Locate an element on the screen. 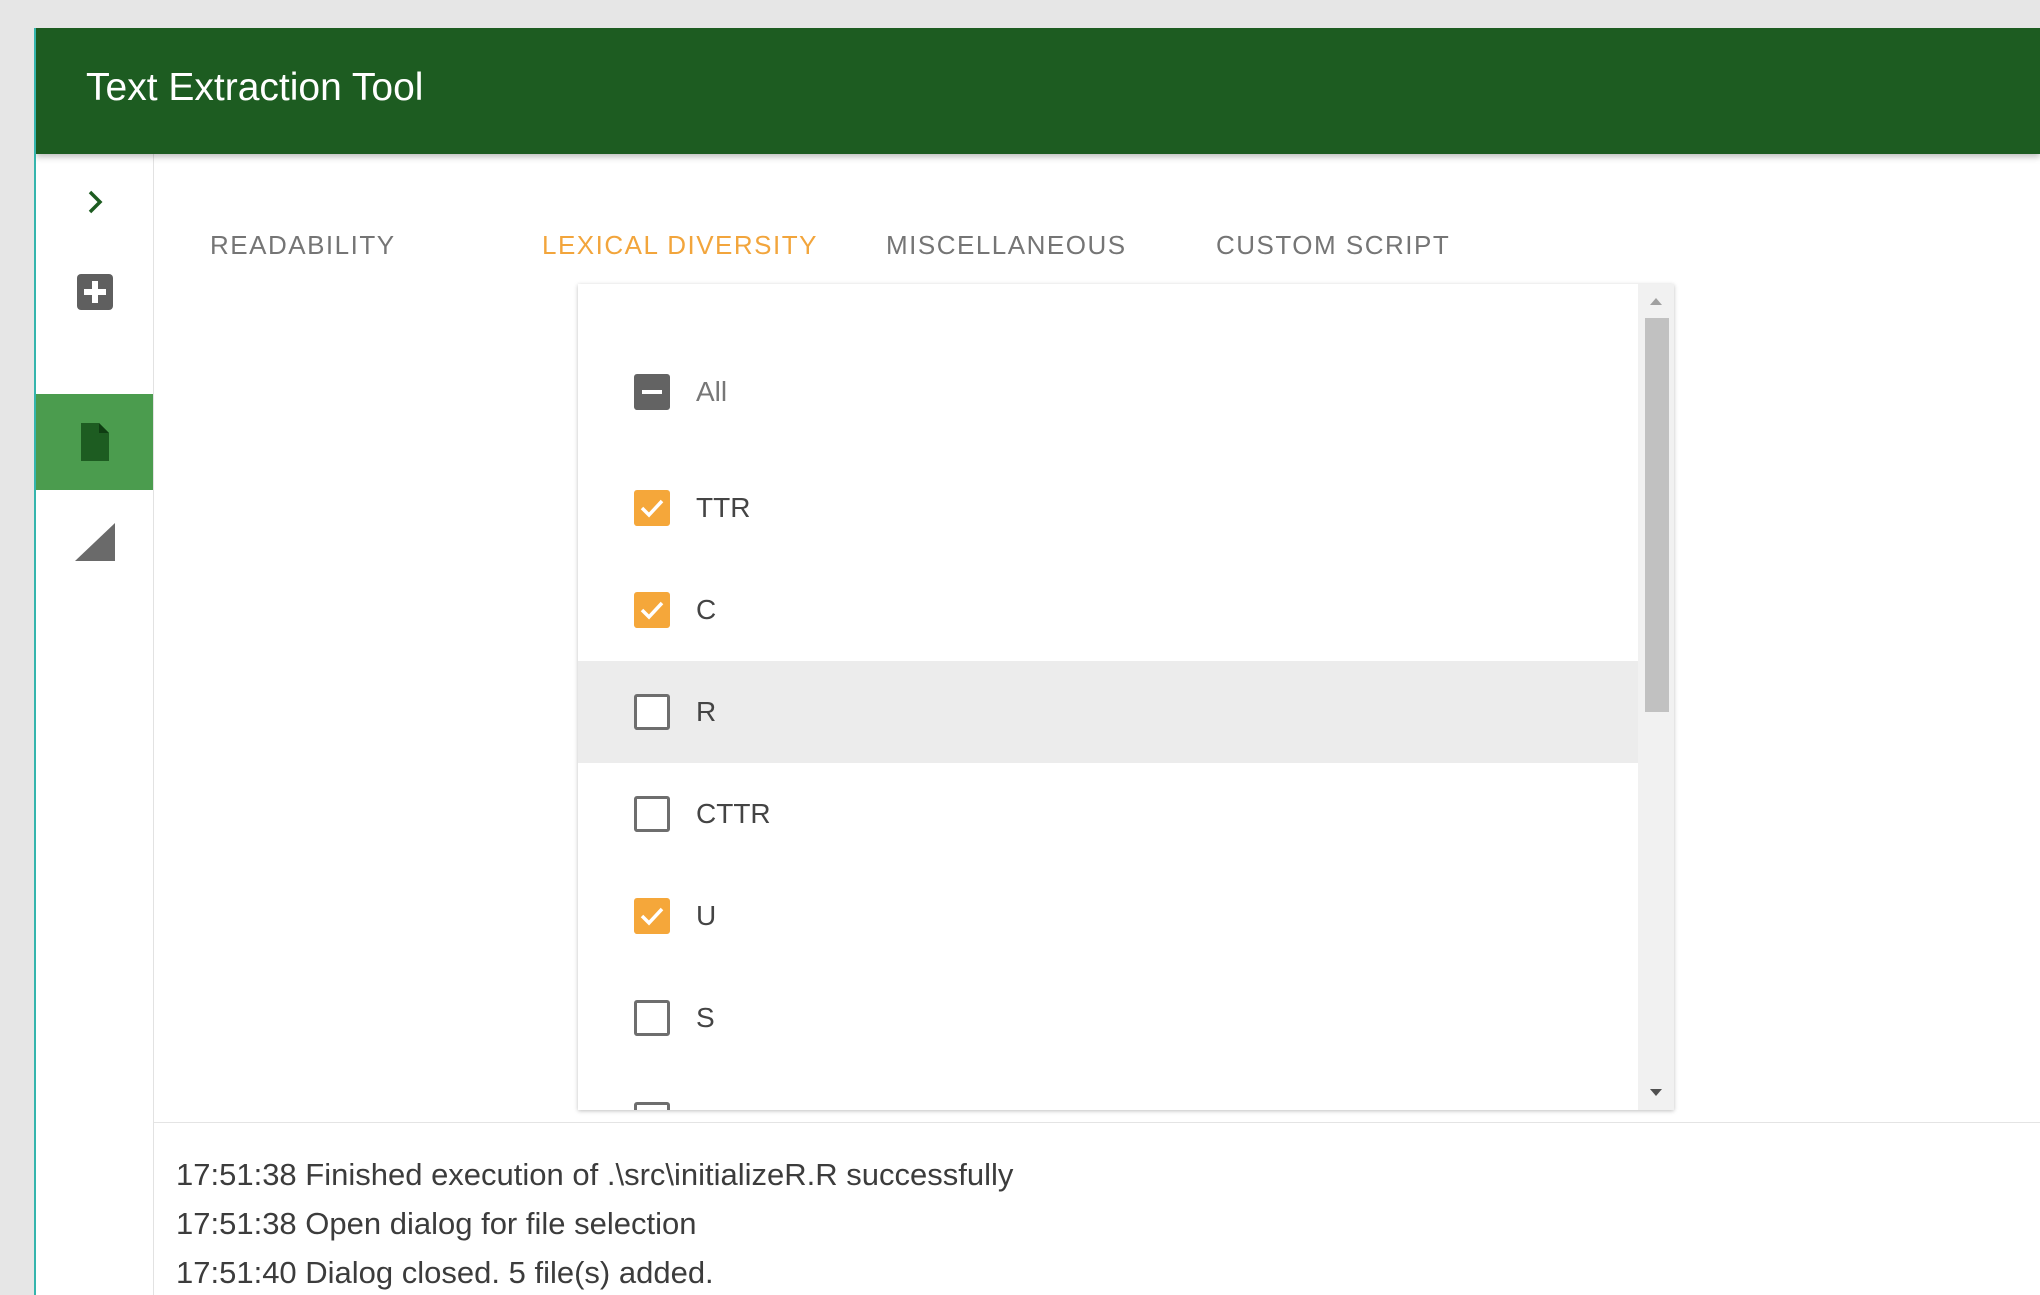 This screenshot has height=1295, width=2040. select-all-checkbox is located at coordinates (652, 392).